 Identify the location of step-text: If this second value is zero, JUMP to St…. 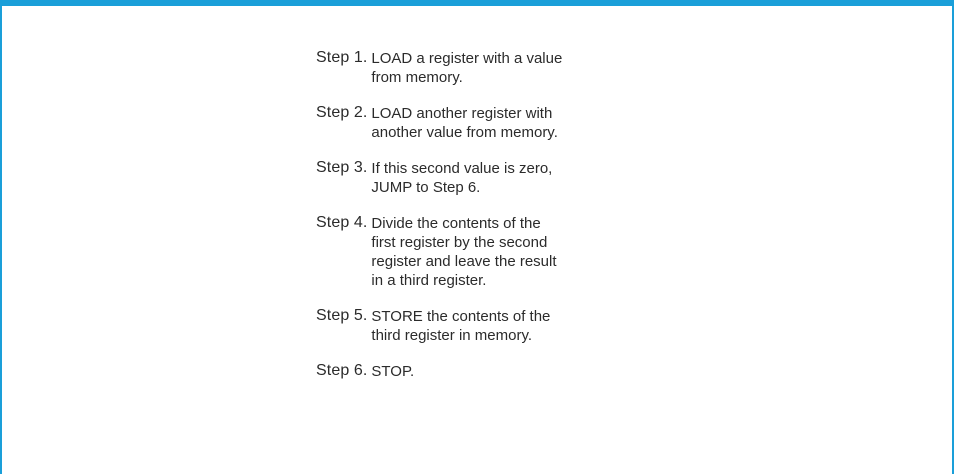
(462, 178).